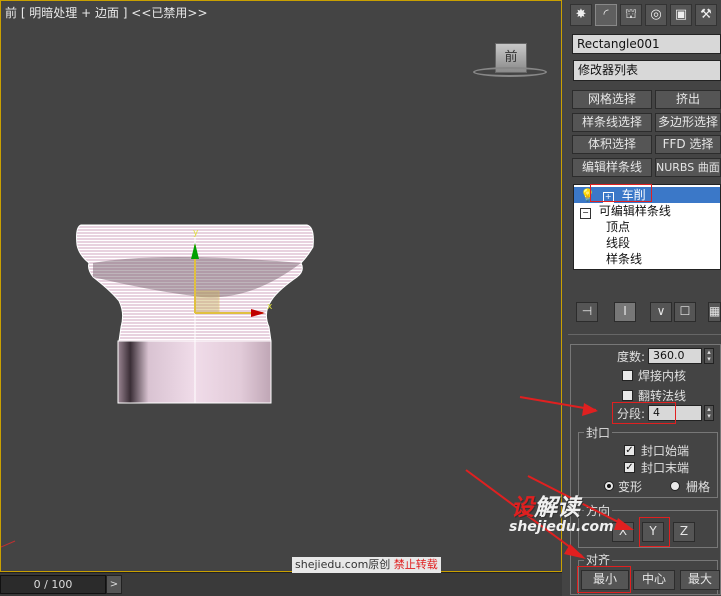  What do you see at coordinates (270, 307) in the screenshot?
I see `gizmo-x-label: x` at bounding box center [270, 307].